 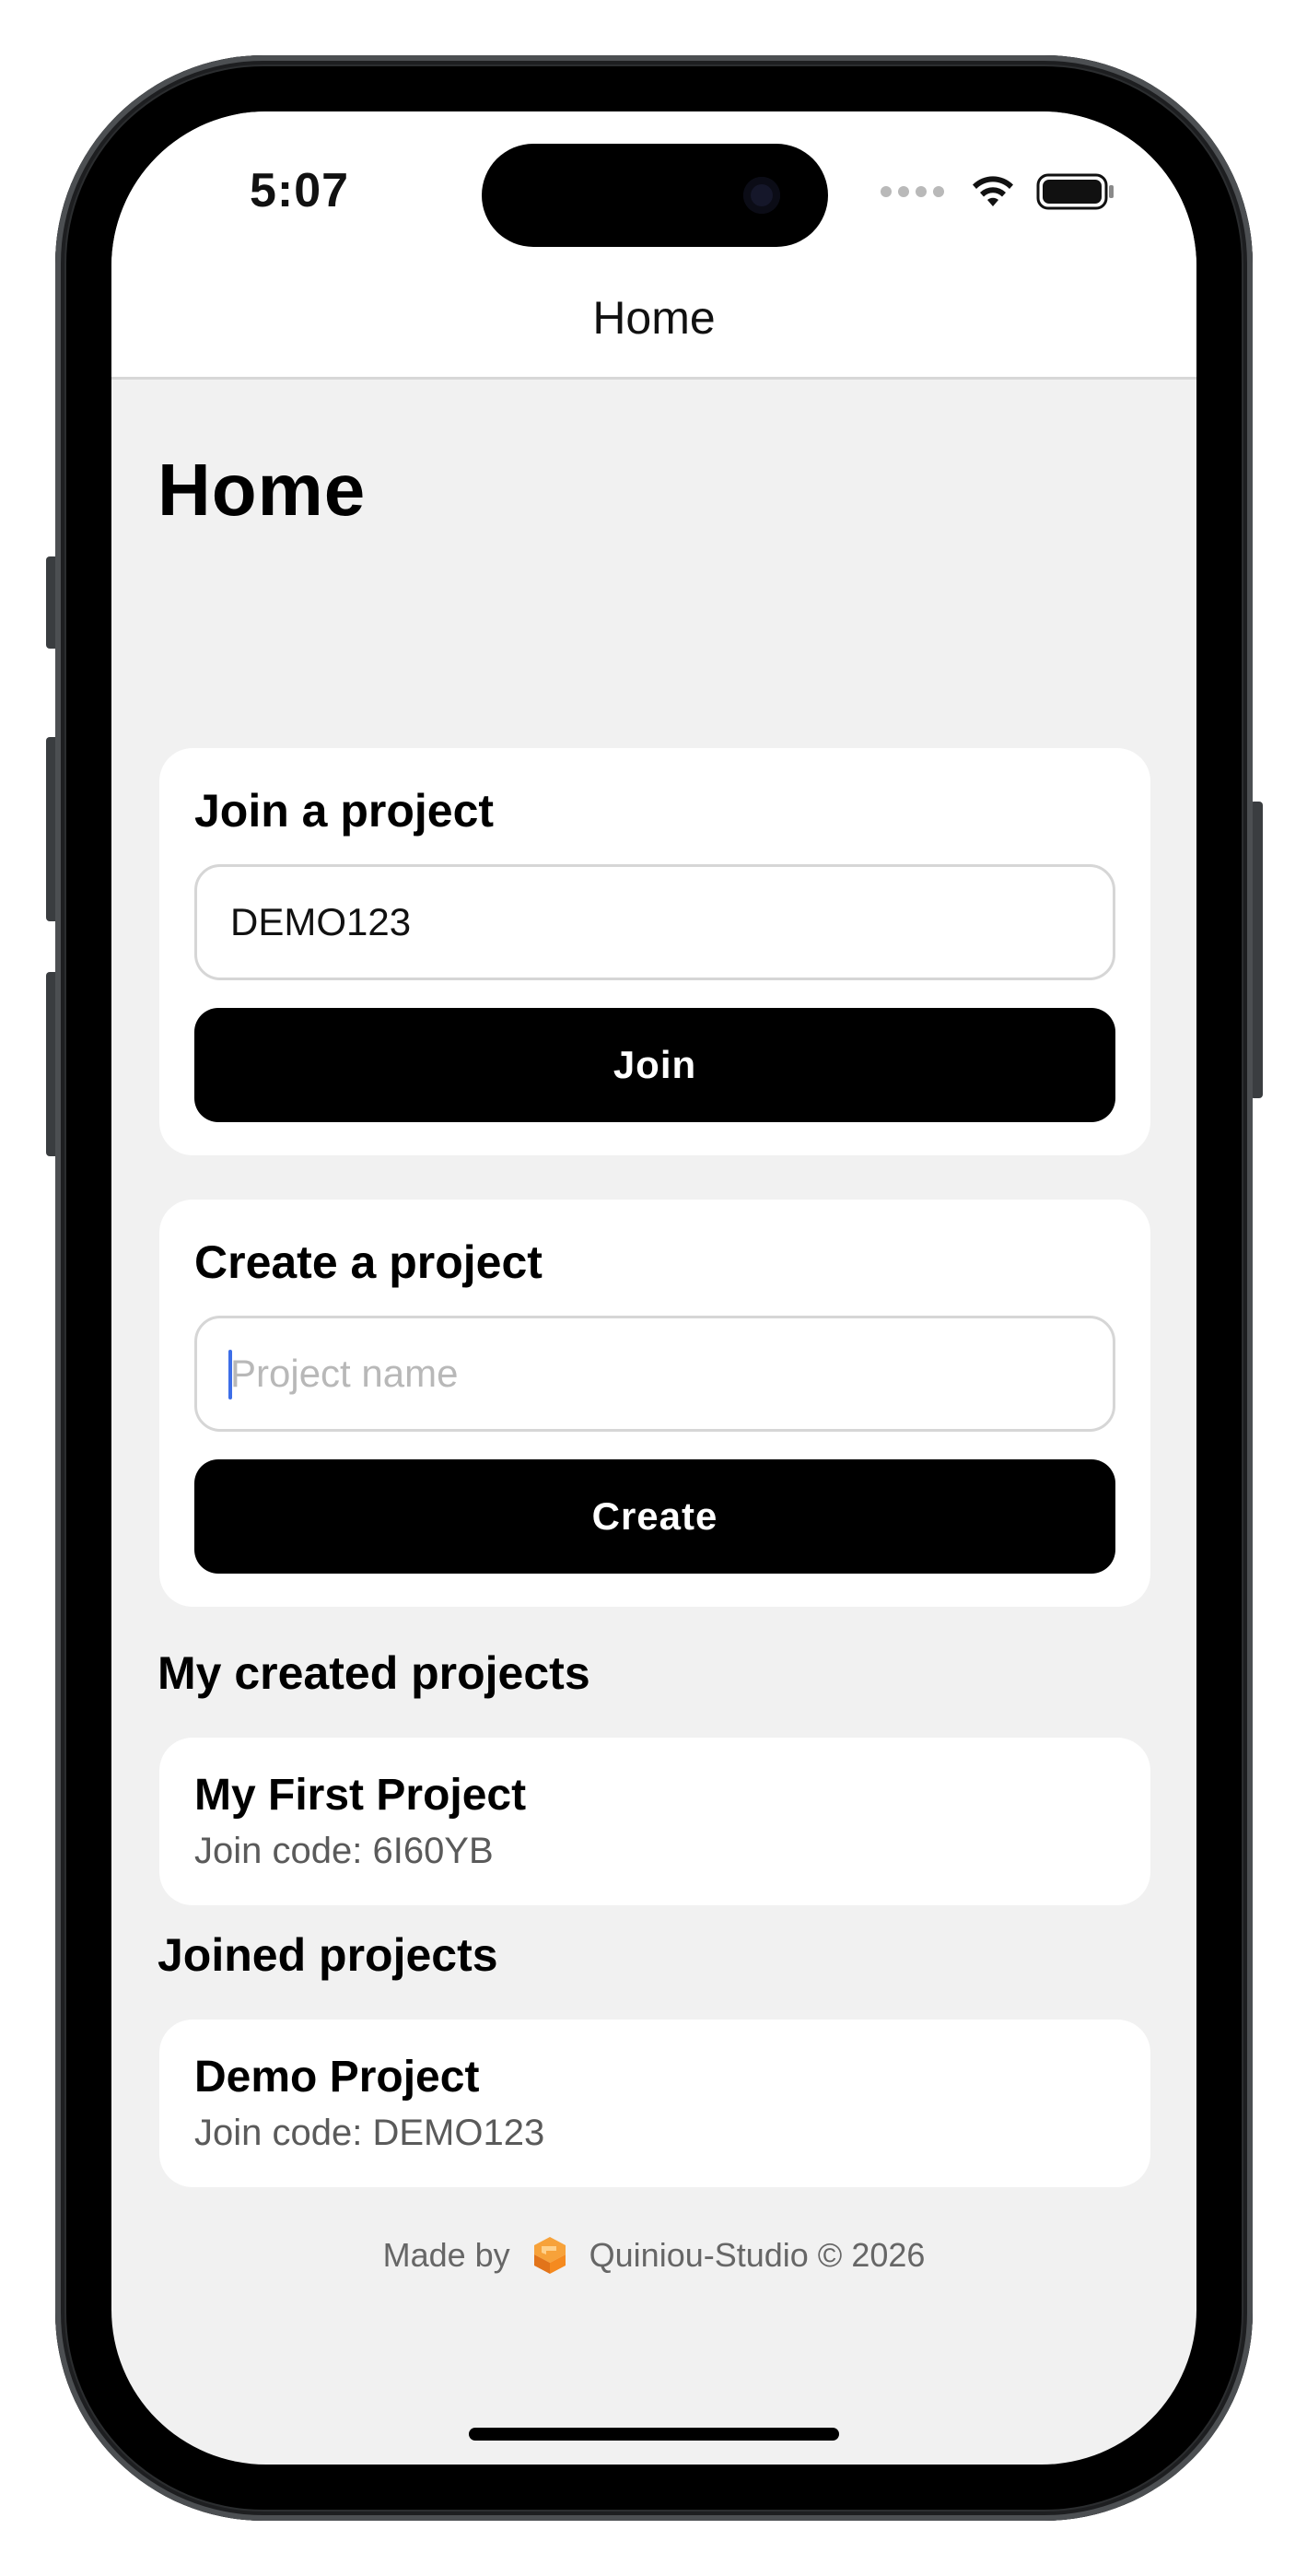 What do you see at coordinates (344, 1851) in the screenshot?
I see `project-join-code: Join code: 6I60YB` at bounding box center [344, 1851].